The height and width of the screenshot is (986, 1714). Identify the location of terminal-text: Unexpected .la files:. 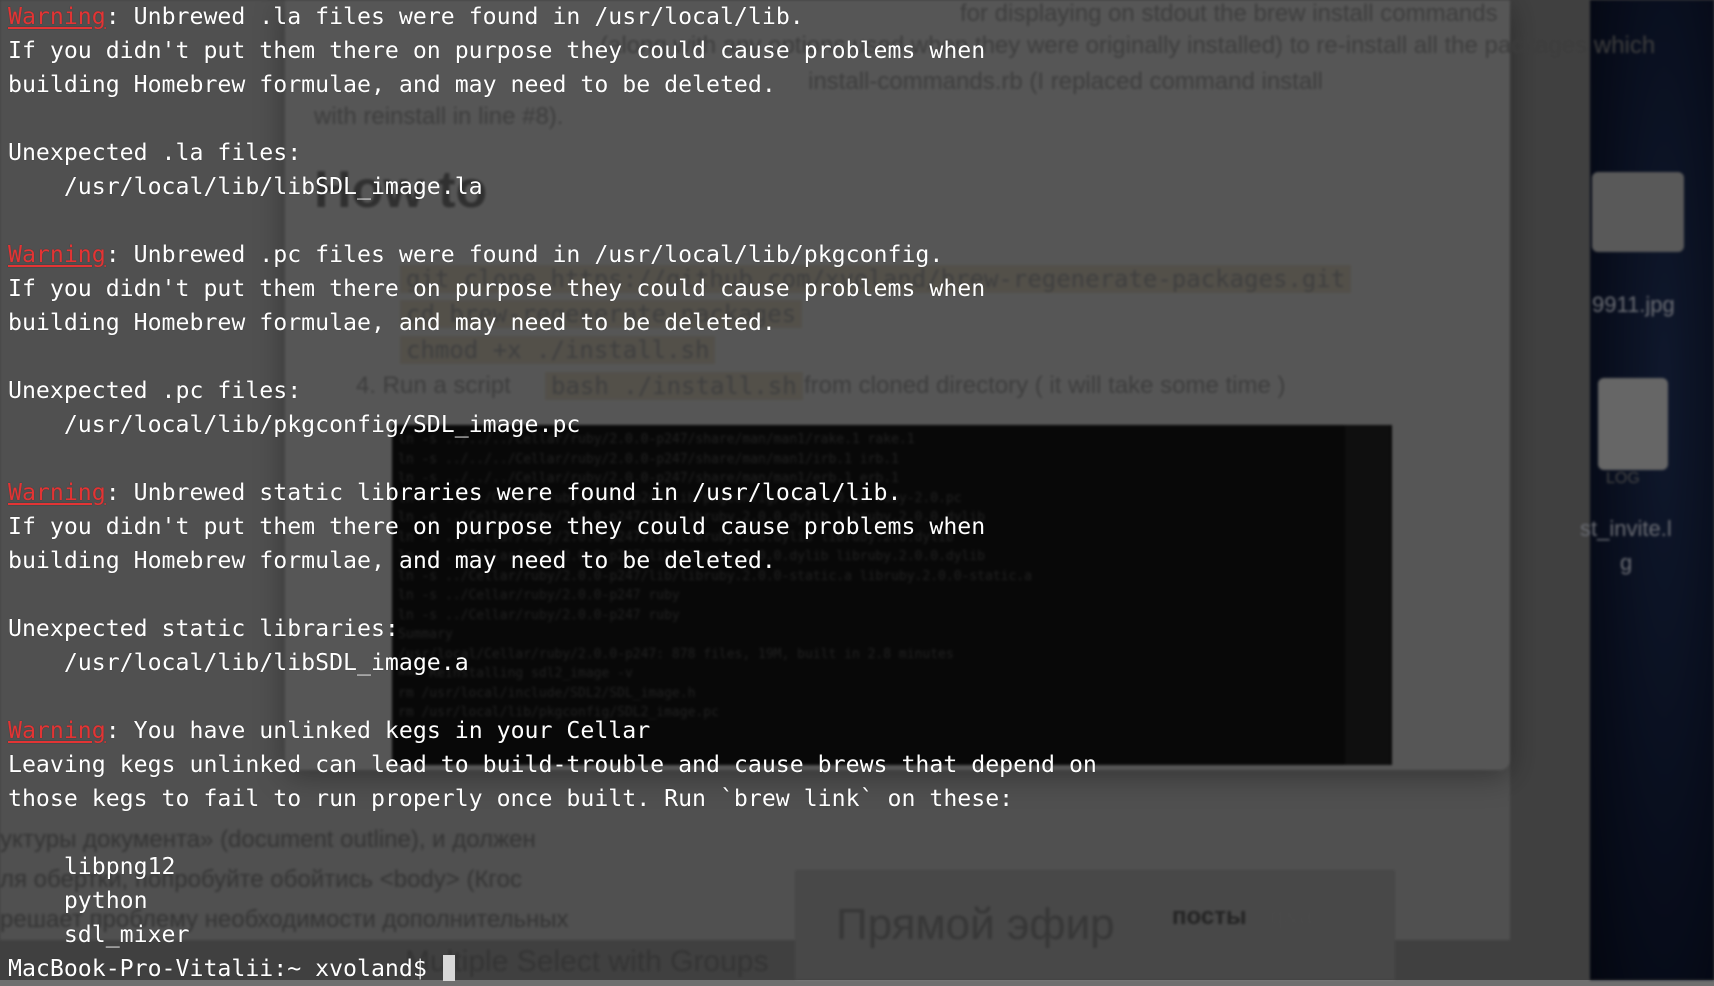
(155, 152).